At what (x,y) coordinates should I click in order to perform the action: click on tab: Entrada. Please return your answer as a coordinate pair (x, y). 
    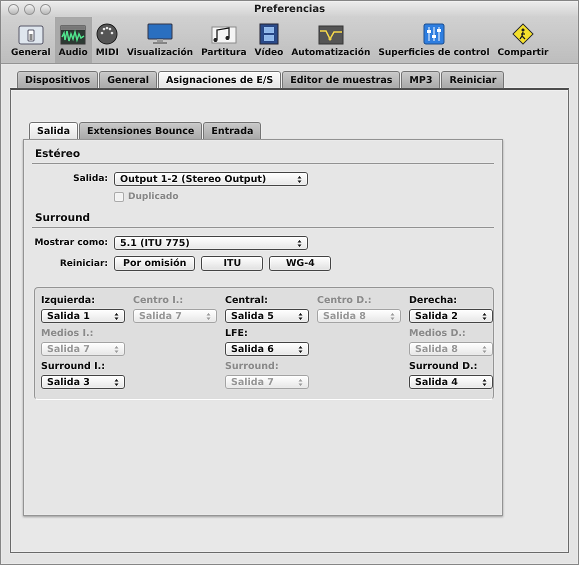
    Looking at the image, I should click on (232, 130).